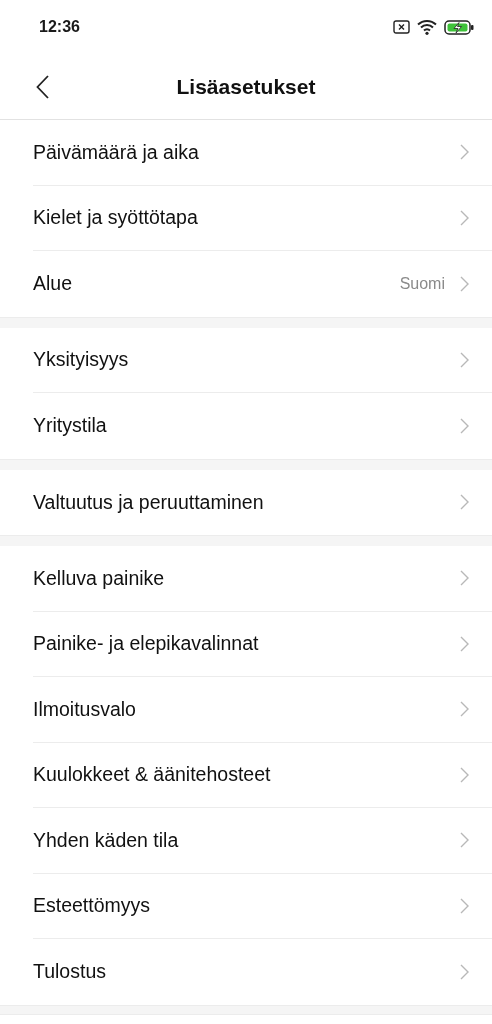 This screenshot has width=492, height=1024. I want to click on row-label: Esteettömyys, so click(92, 906).